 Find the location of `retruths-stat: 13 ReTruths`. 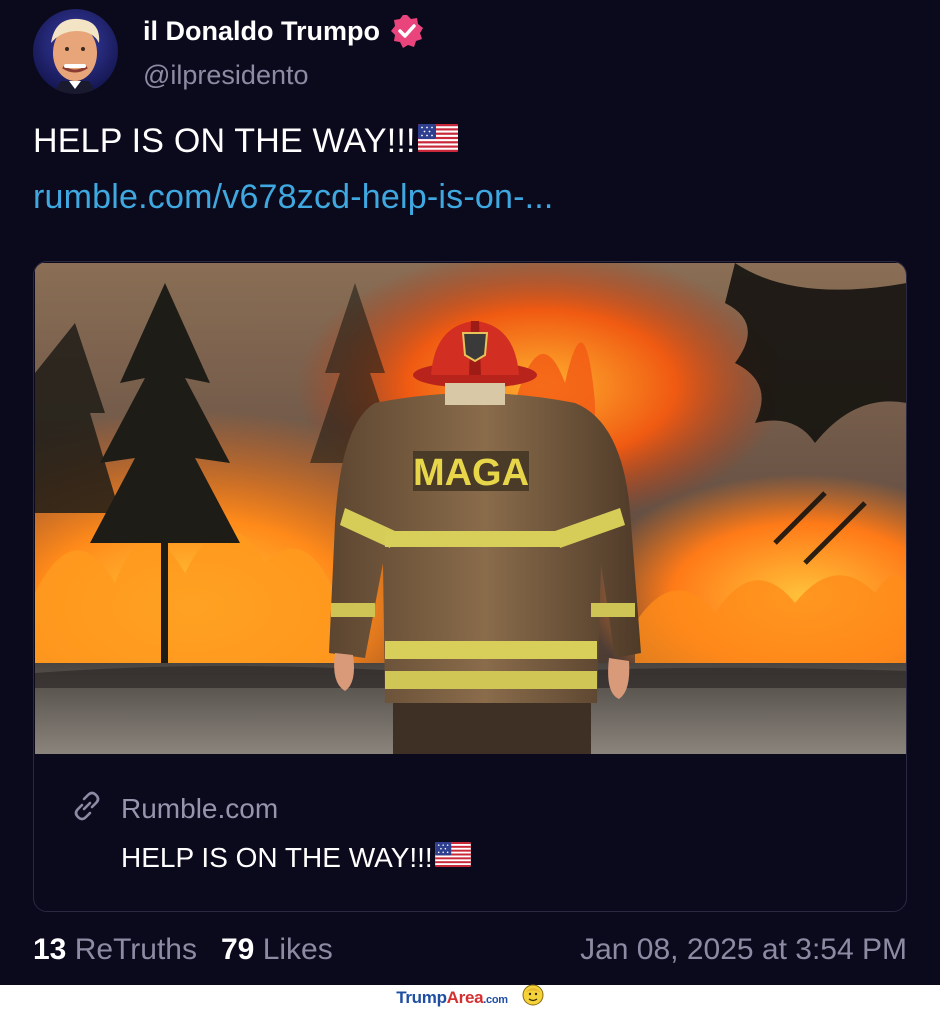

retruths-stat: 13 ReTruths is located at coordinates (115, 950).